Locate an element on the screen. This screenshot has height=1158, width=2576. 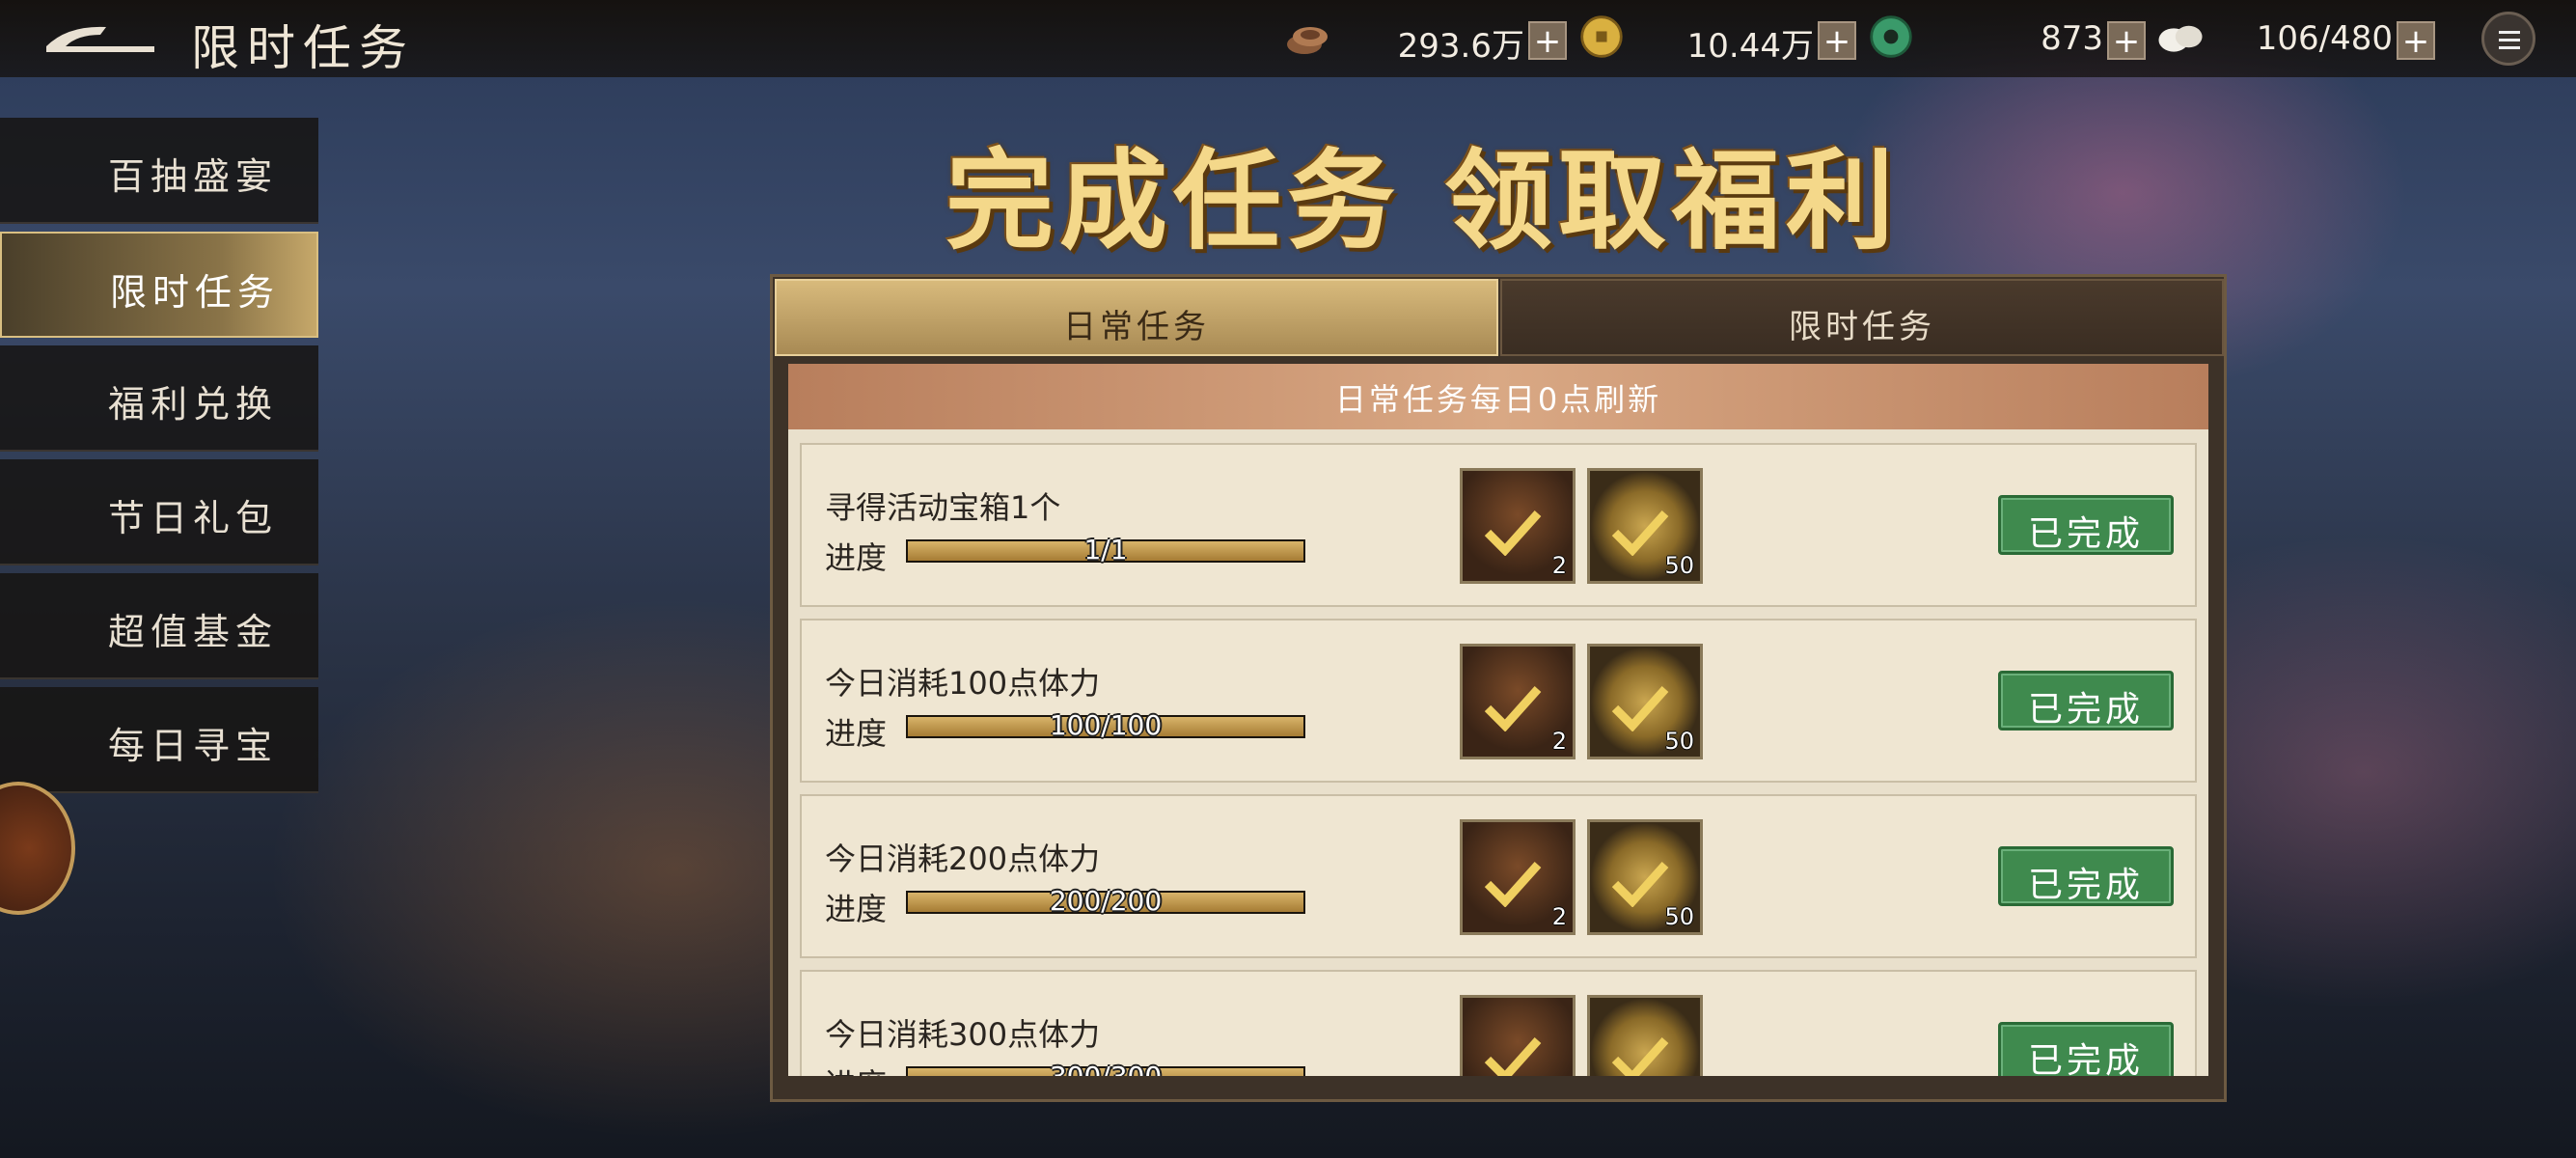
sidebar-item-welfare-exchange: 福利兑换 is located at coordinates (159, 398).